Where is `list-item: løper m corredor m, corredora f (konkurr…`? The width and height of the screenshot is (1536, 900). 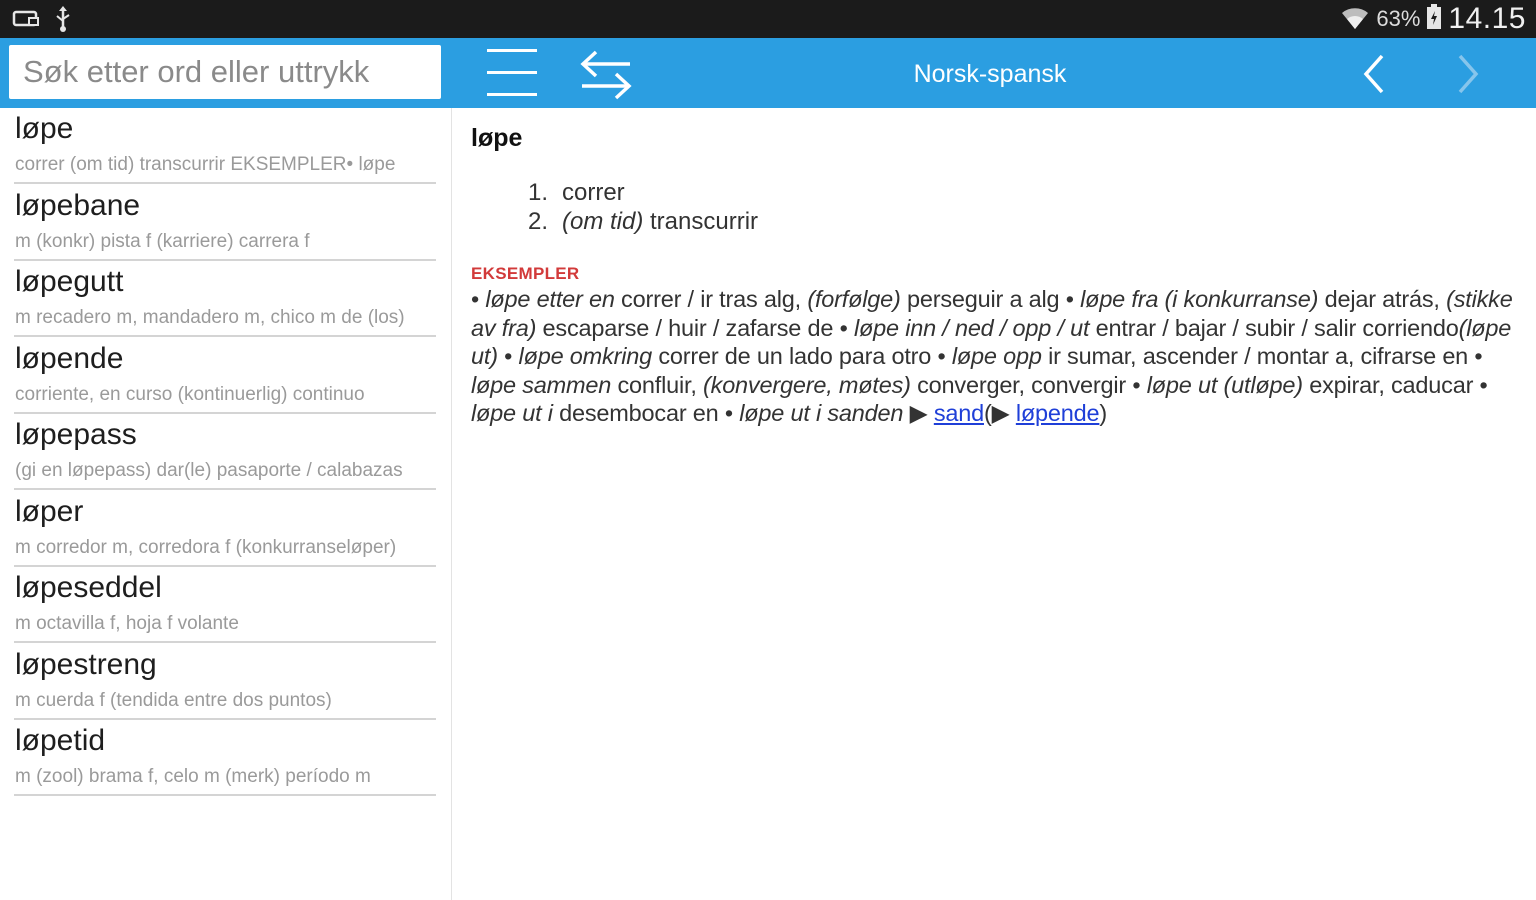 list-item: løper m corredor m, corredora f (konkurr… is located at coordinates (225, 529).